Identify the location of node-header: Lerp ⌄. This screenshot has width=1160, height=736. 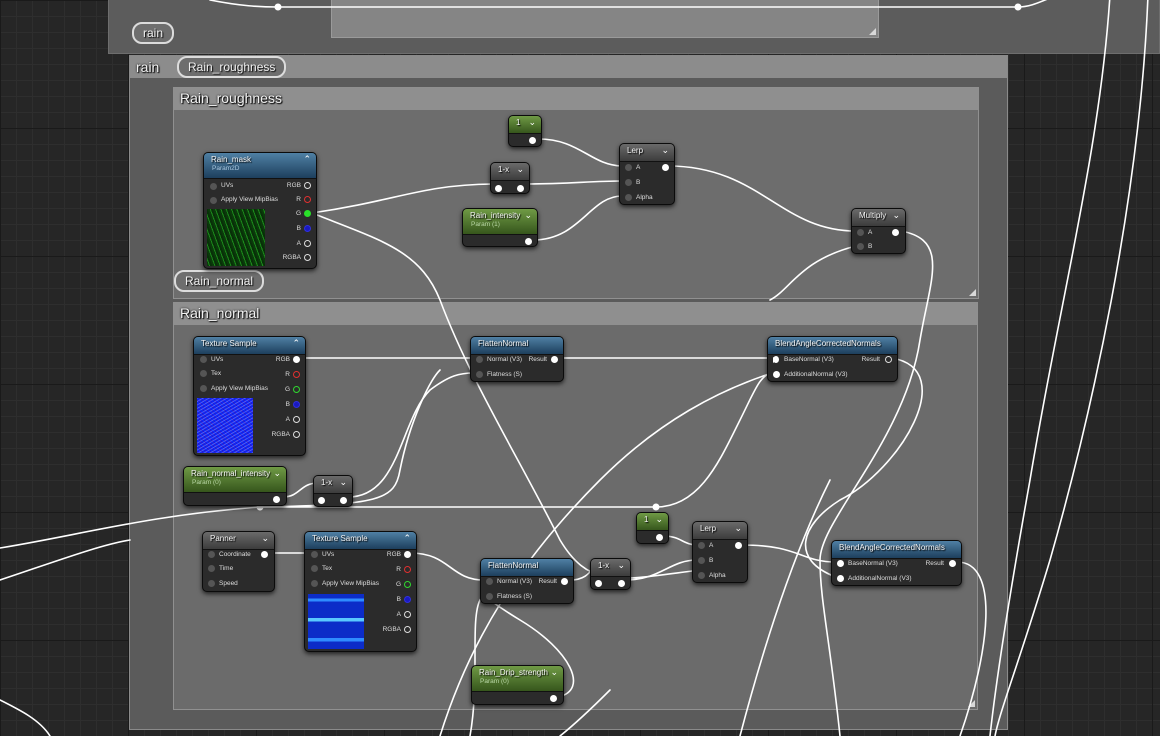
(720, 531).